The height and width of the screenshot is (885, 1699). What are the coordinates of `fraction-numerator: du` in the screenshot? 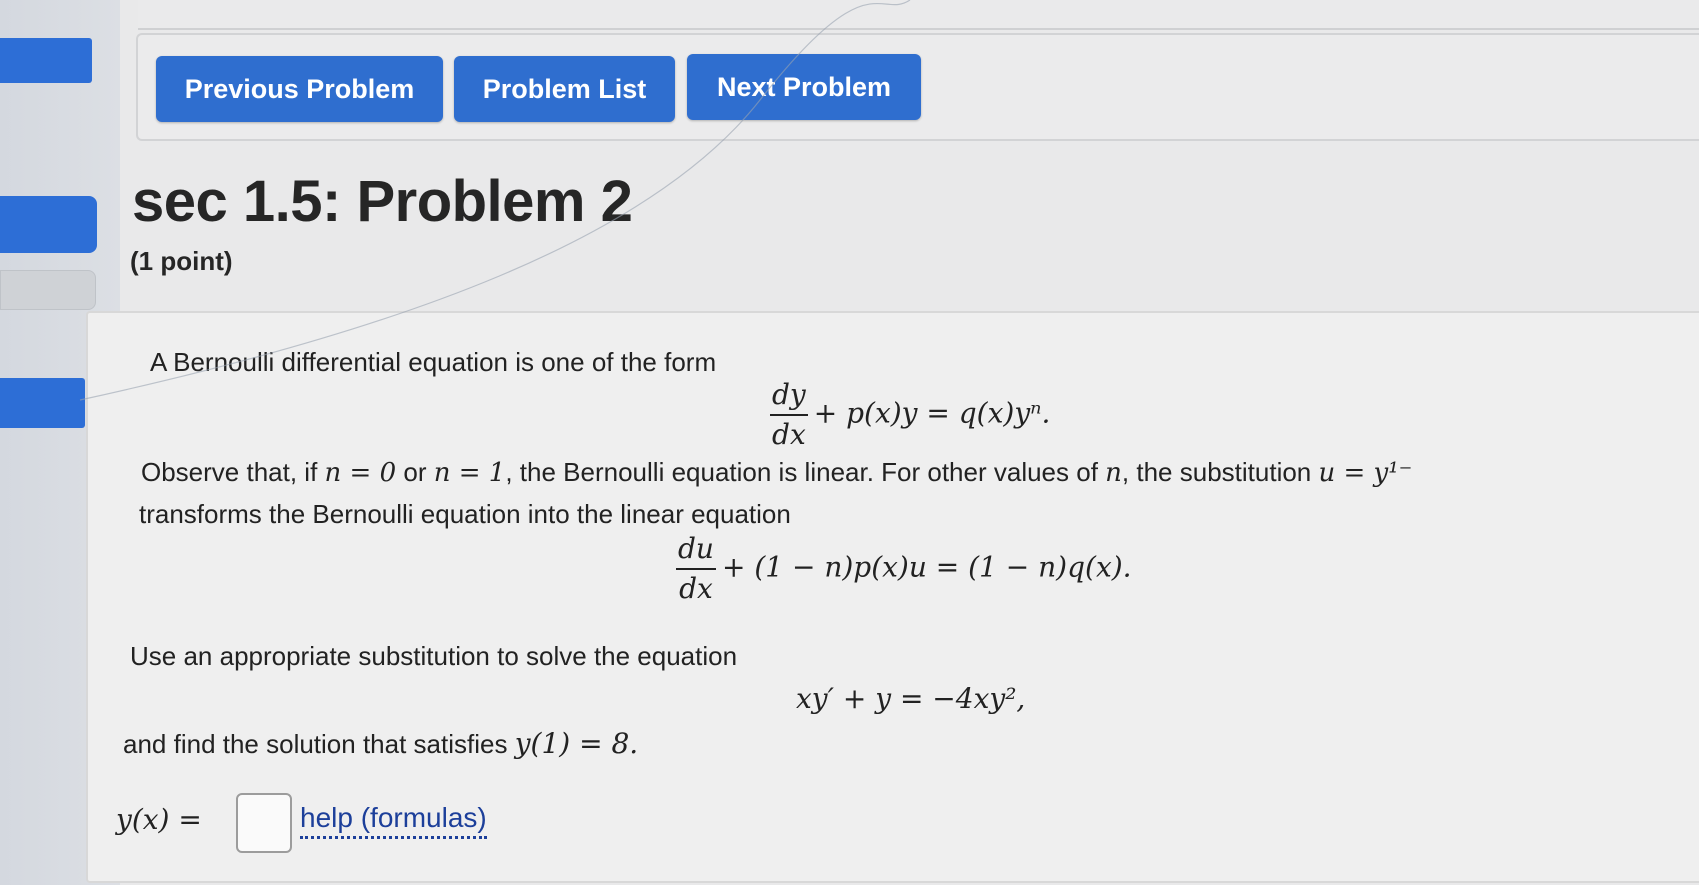 It's located at (696, 551).